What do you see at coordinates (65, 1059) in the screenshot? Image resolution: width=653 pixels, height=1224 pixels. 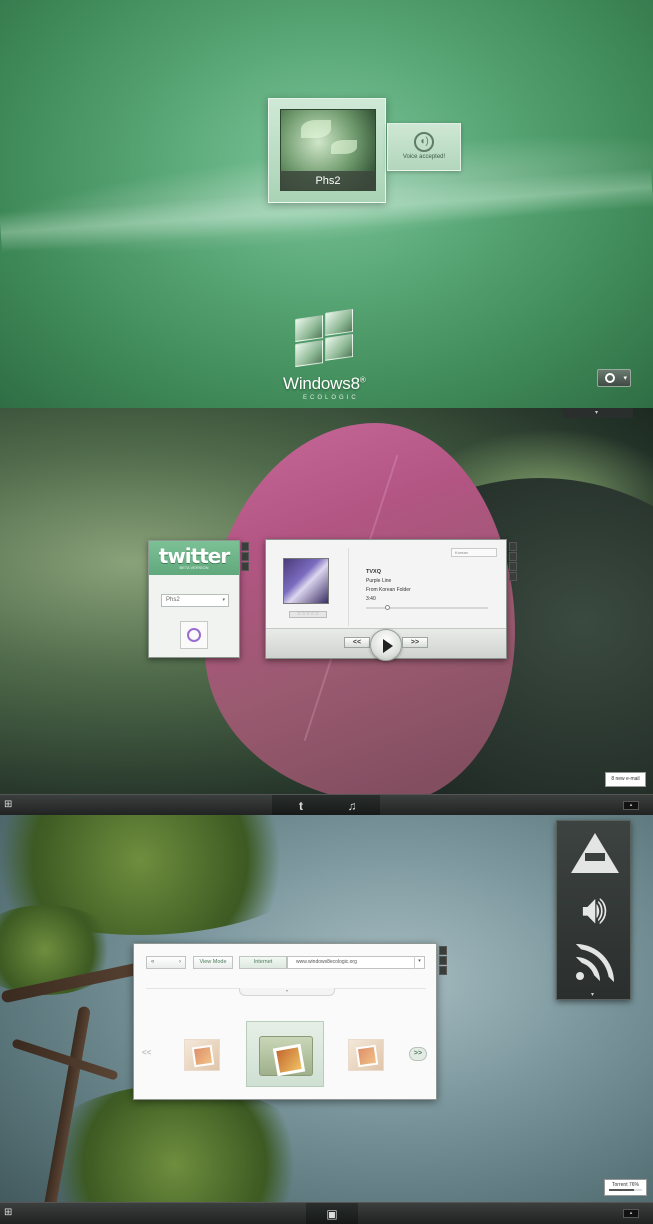 I see `background-branch` at bounding box center [65, 1059].